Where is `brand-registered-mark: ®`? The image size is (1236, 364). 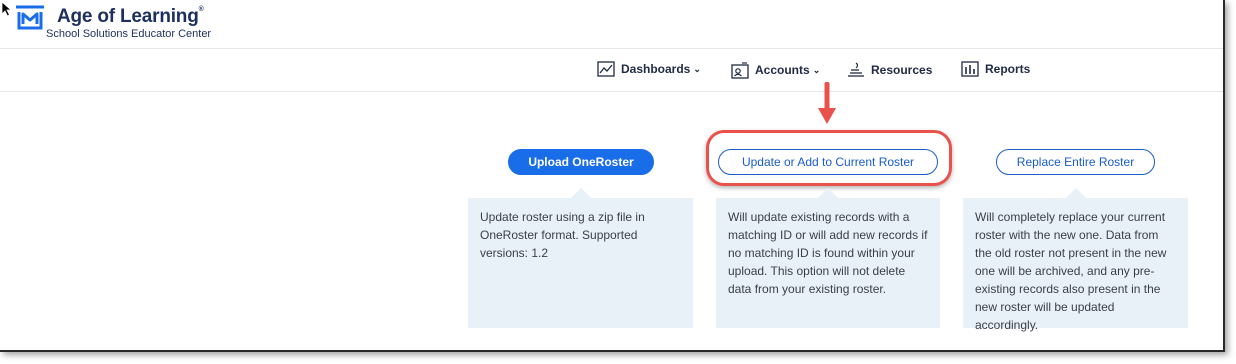
brand-registered-mark: ® is located at coordinates (201, 9).